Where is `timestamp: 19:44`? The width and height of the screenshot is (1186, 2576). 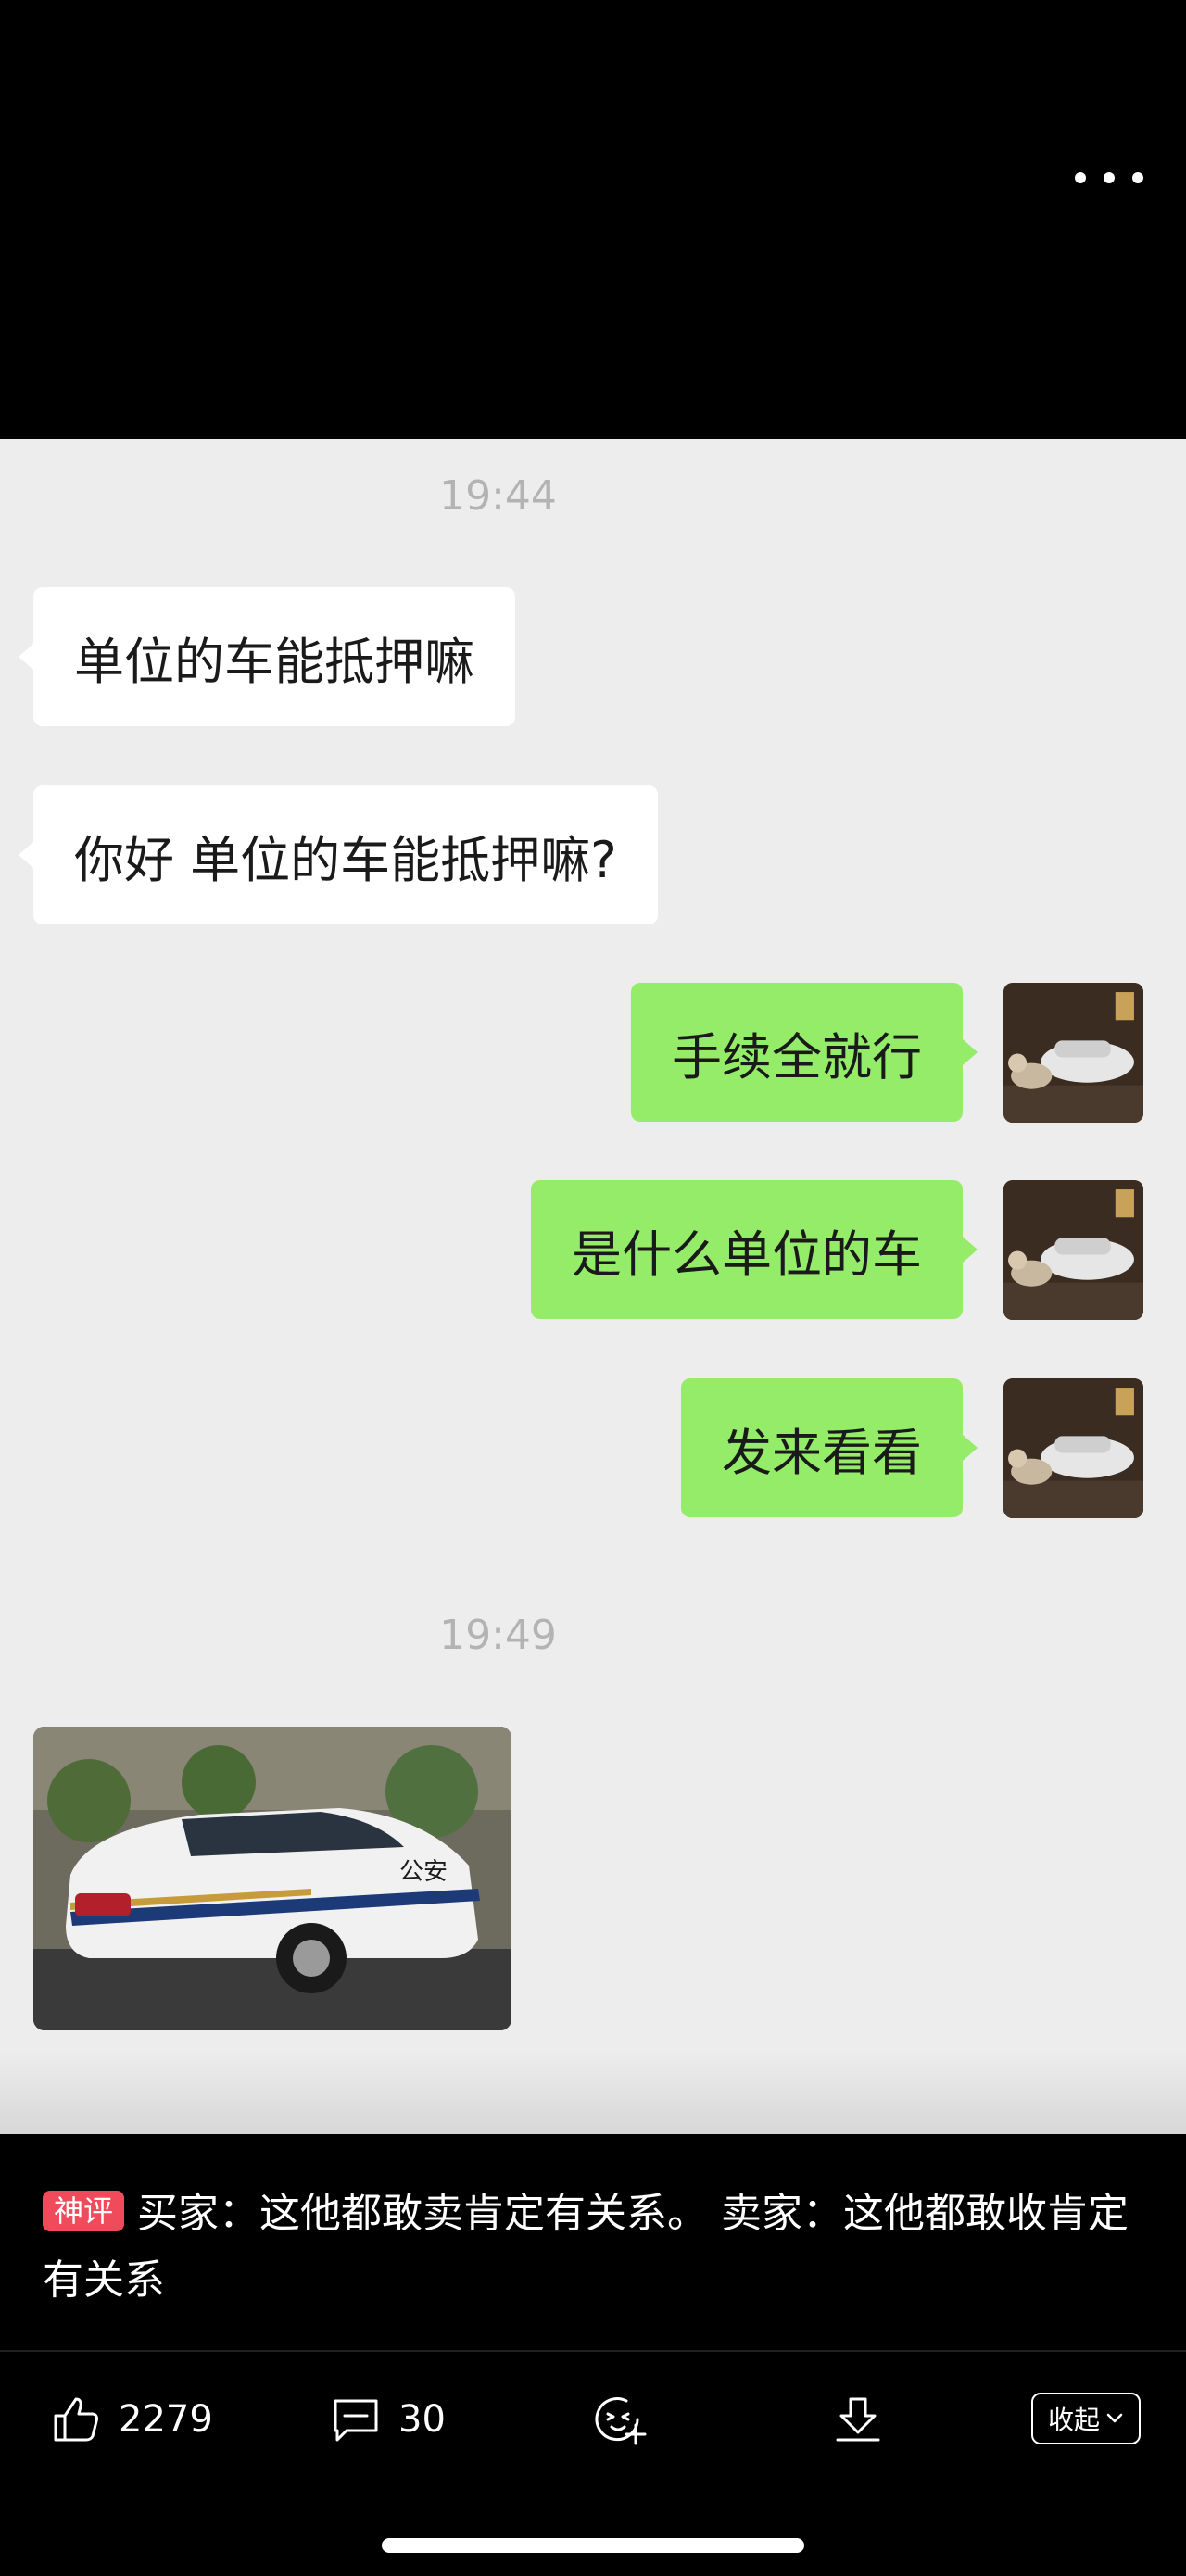 timestamp: 19:44 is located at coordinates (498, 496).